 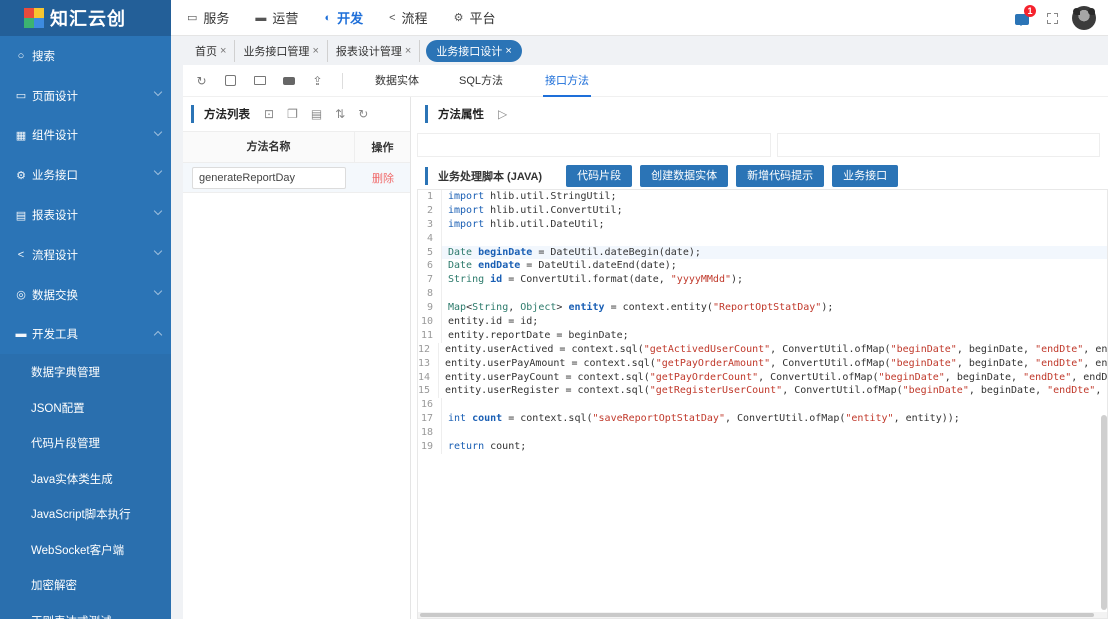 What do you see at coordinates (317, 81) in the screenshot?
I see `upload-icon: ⇪` at bounding box center [317, 81].